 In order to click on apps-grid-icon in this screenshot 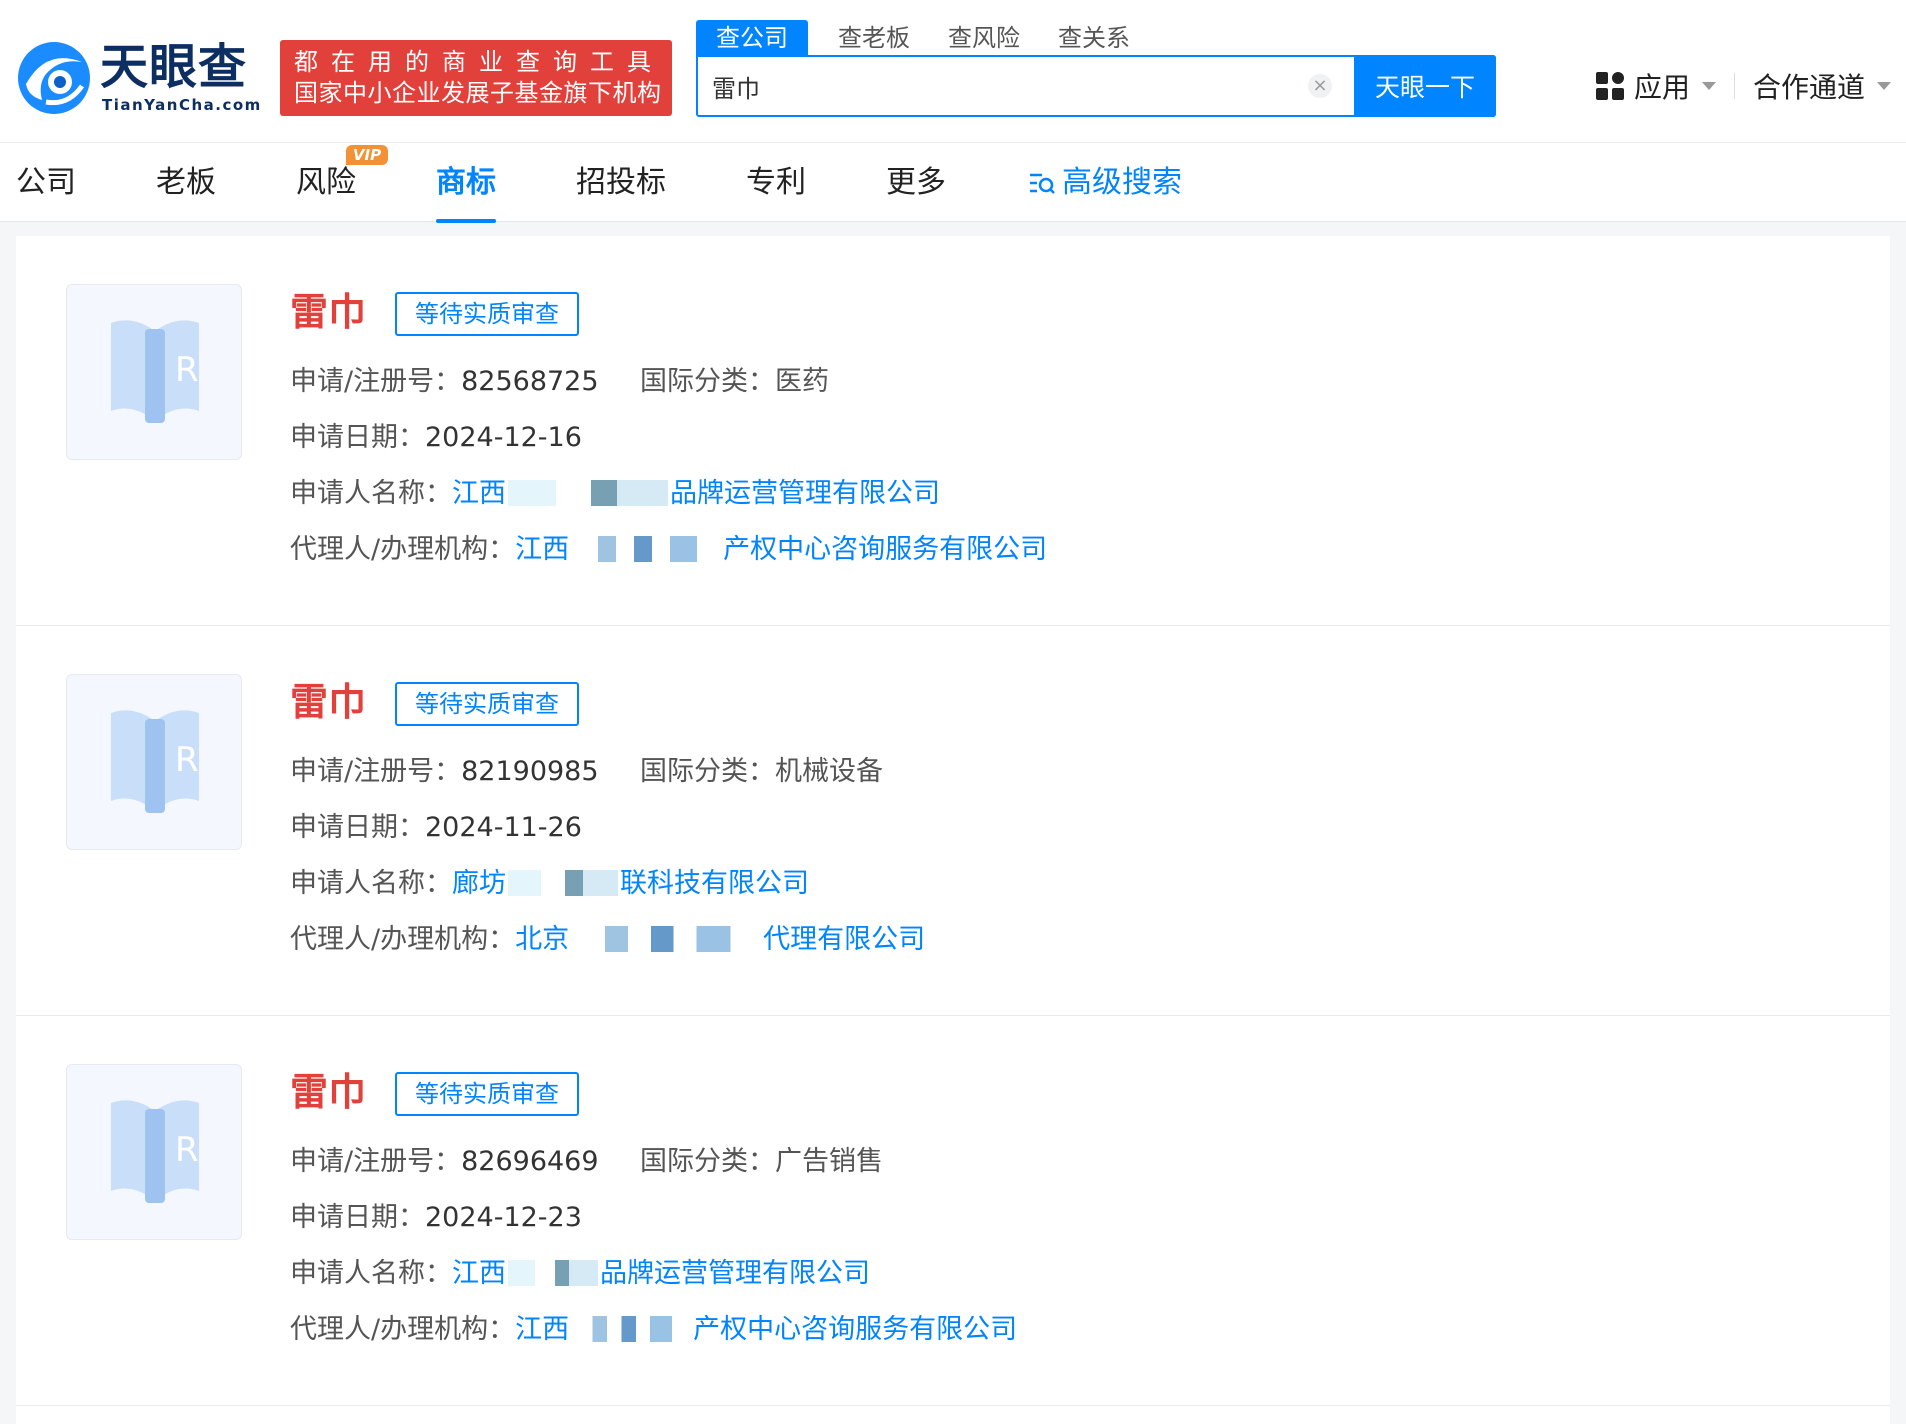, I will do `click(1610, 86)`.